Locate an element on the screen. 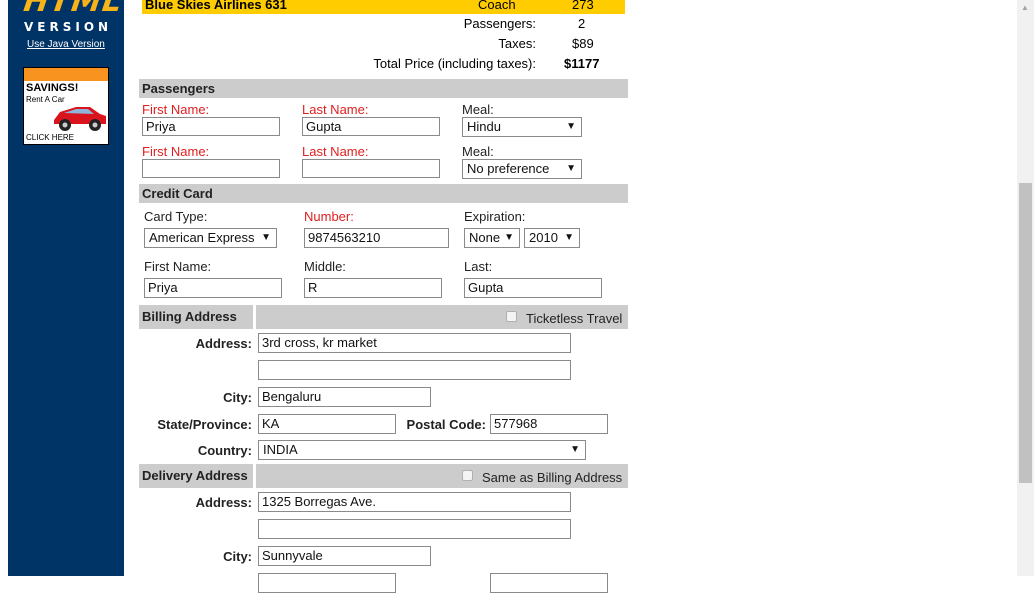  passengers-count-value: 2 is located at coordinates (582, 23).